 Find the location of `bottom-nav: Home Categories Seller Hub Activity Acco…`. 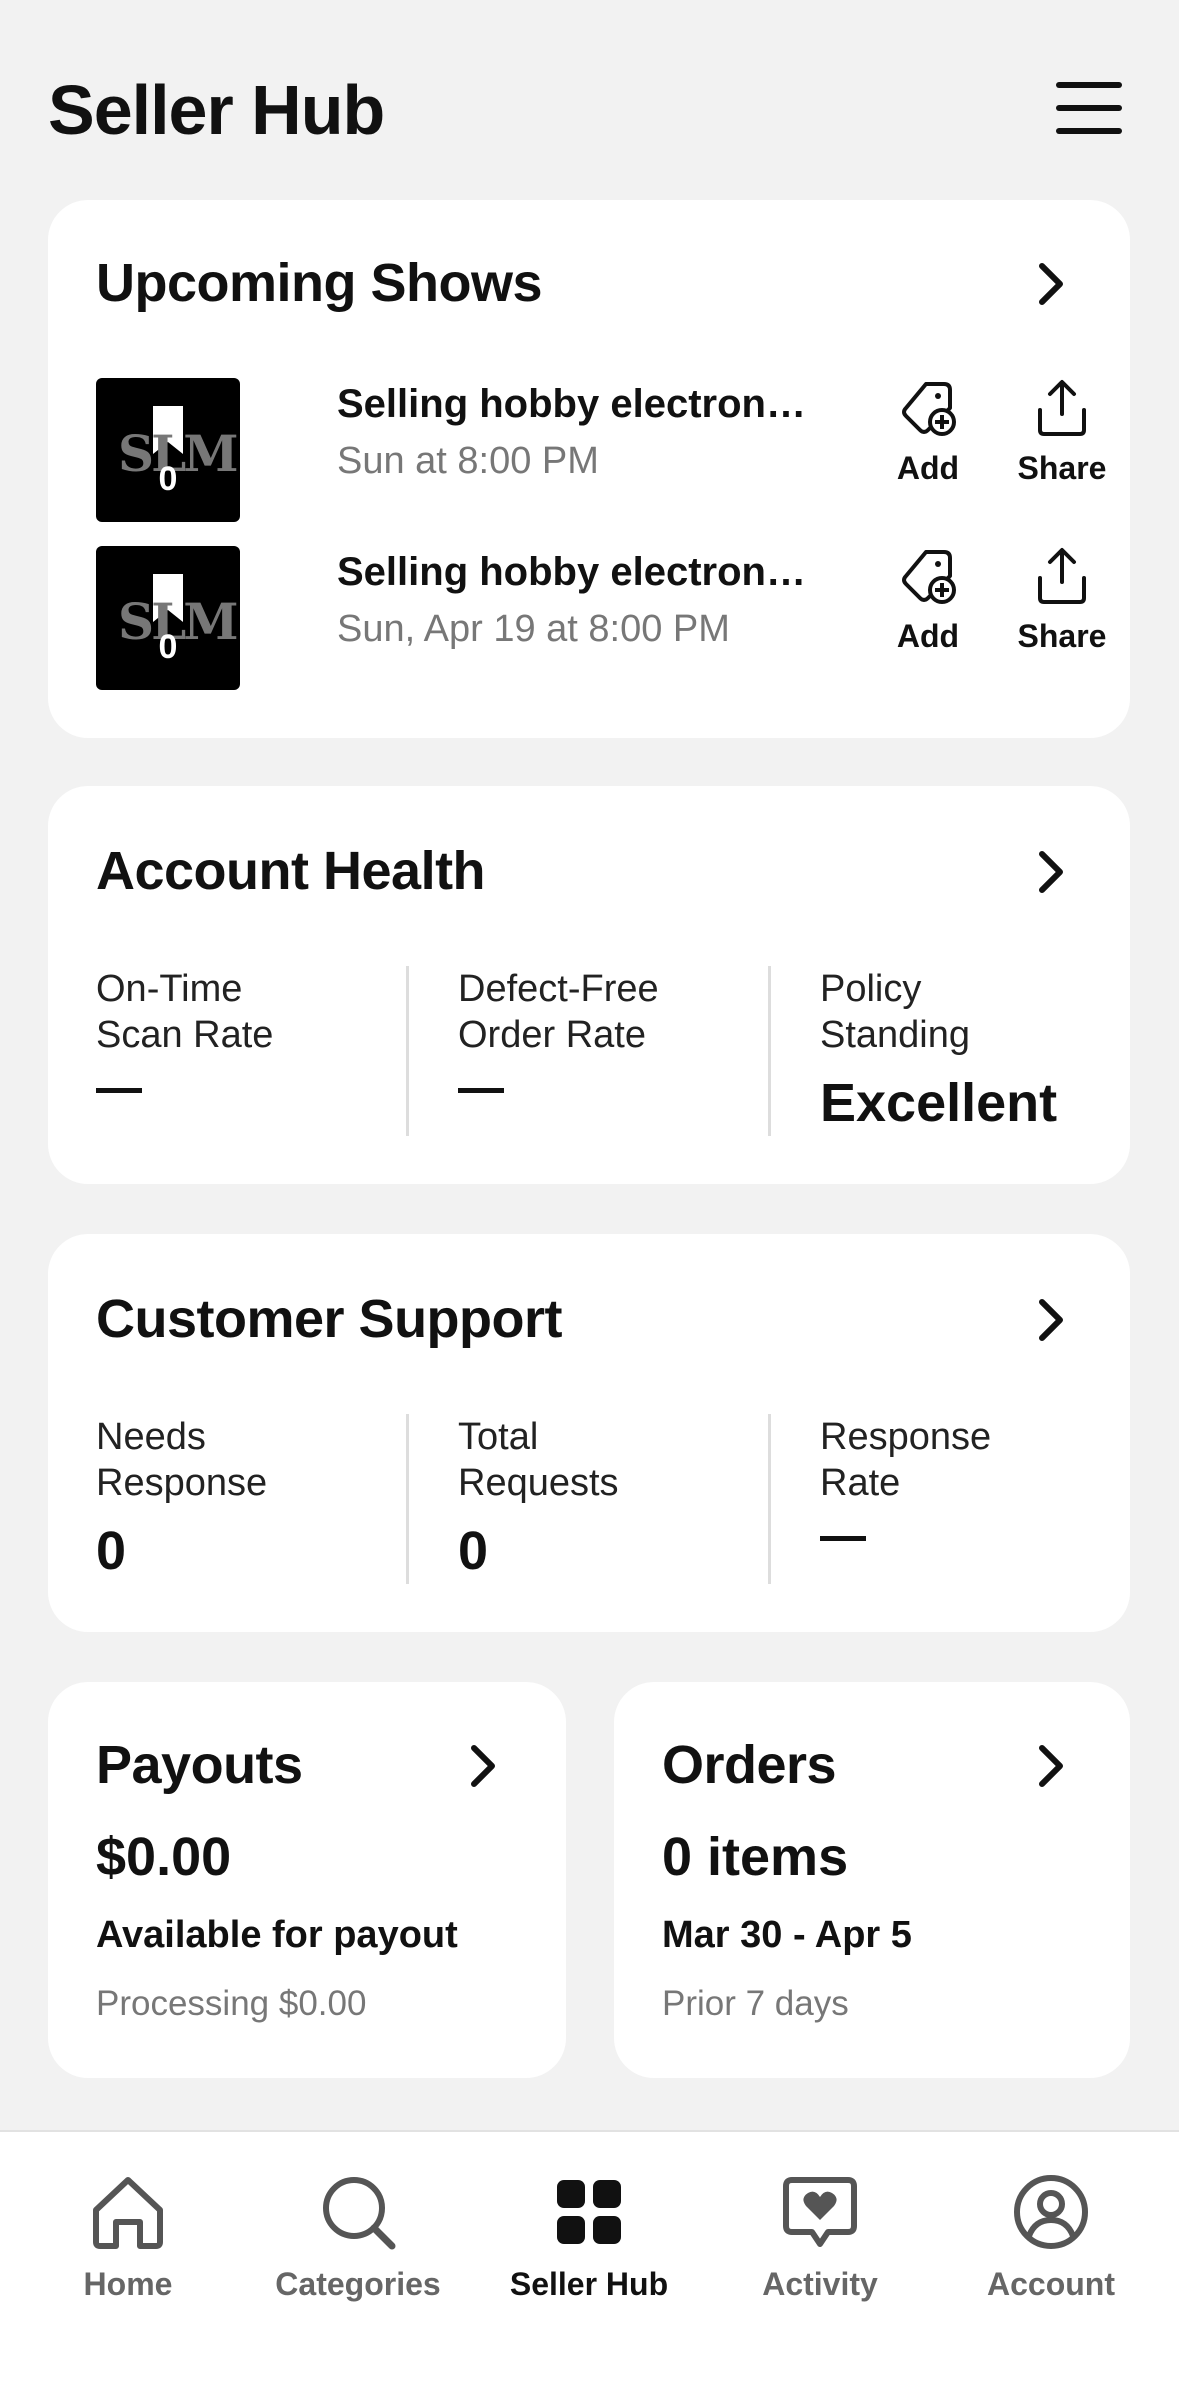

bottom-nav: Home Categories Seller Hub Activity Acco… is located at coordinates (589, 2263).